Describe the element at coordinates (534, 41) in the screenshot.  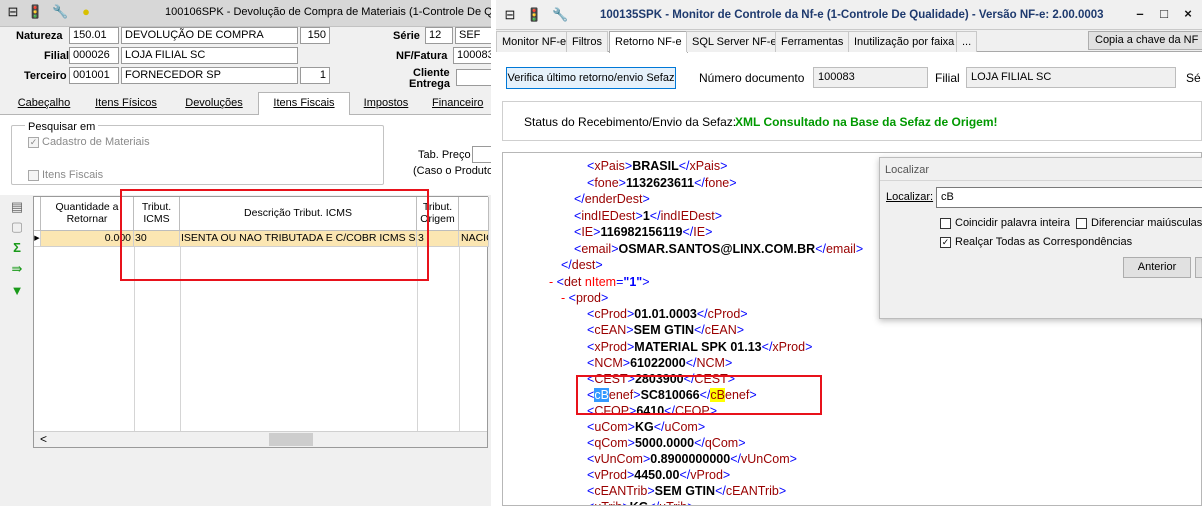
I see `tab-monitor-nfe: Monitor NF-e` at that location.